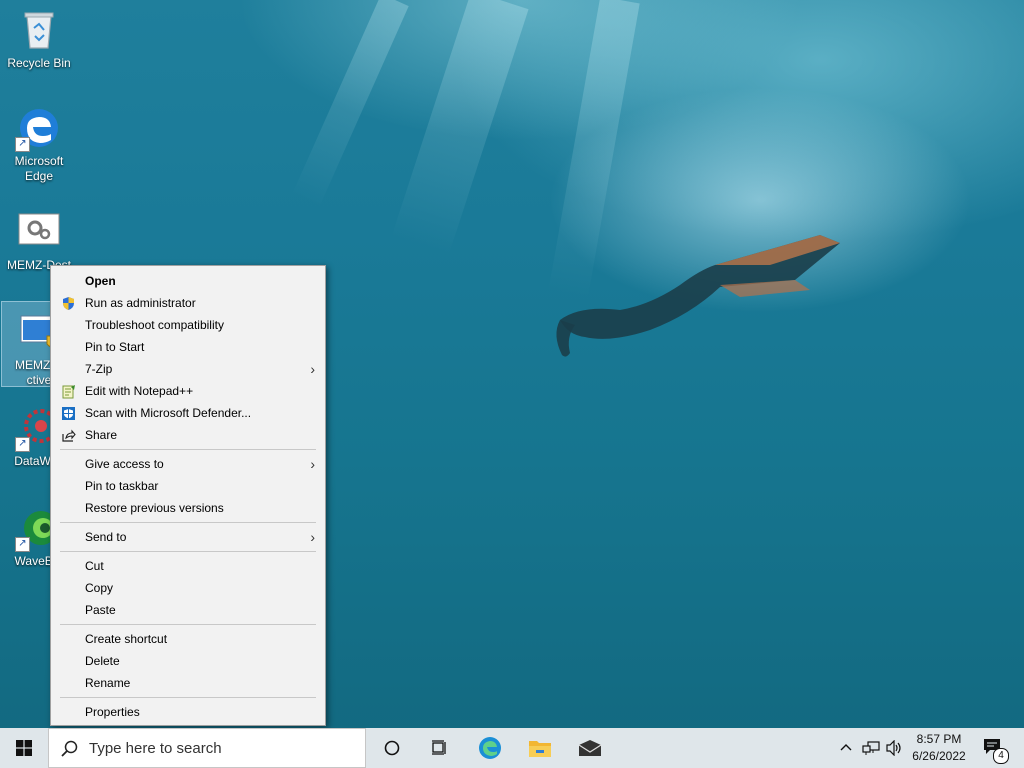  What do you see at coordinates (440, 748) in the screenshot?
I see `task-view-button` at bounding box center [440, 748].